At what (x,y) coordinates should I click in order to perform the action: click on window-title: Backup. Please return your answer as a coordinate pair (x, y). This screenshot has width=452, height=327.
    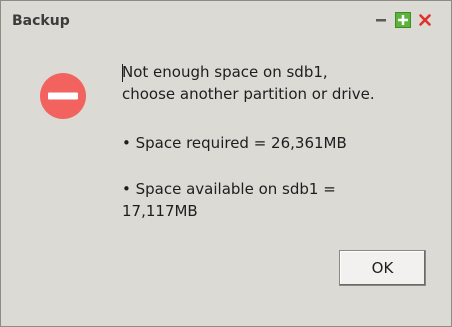
    Looking at the image, I should click on (41, 21).